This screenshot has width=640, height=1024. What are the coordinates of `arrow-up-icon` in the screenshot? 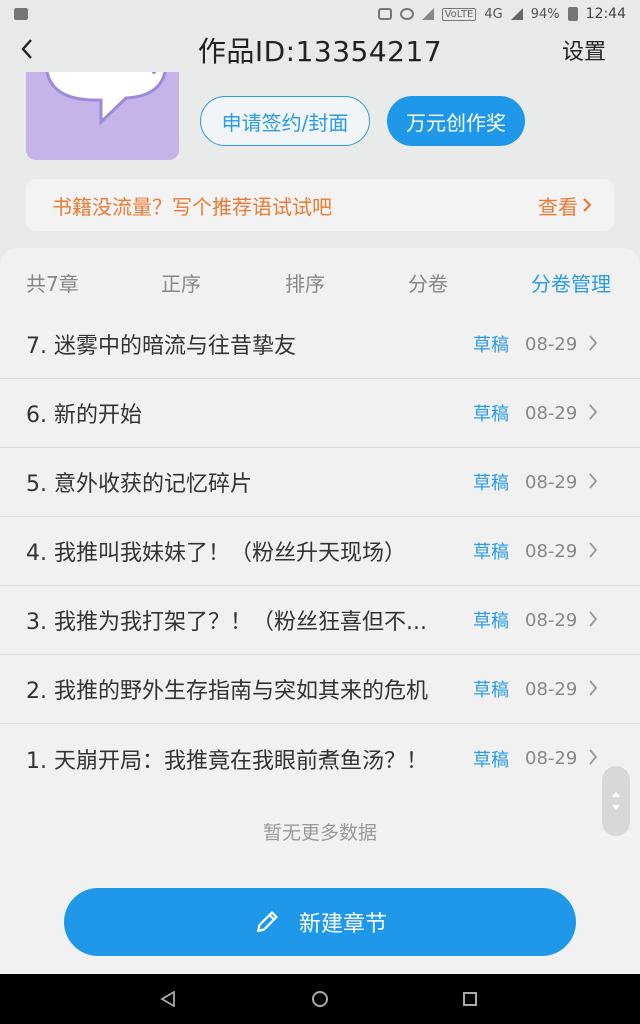 It's located at (616, 794).